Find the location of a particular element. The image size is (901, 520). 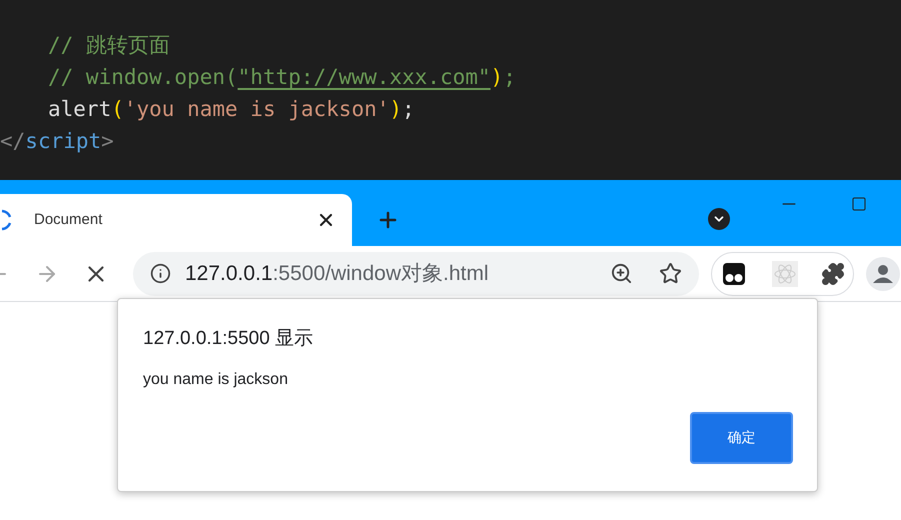

code-line: alert('you name is jackson'); is located at coordinates (231, 109).